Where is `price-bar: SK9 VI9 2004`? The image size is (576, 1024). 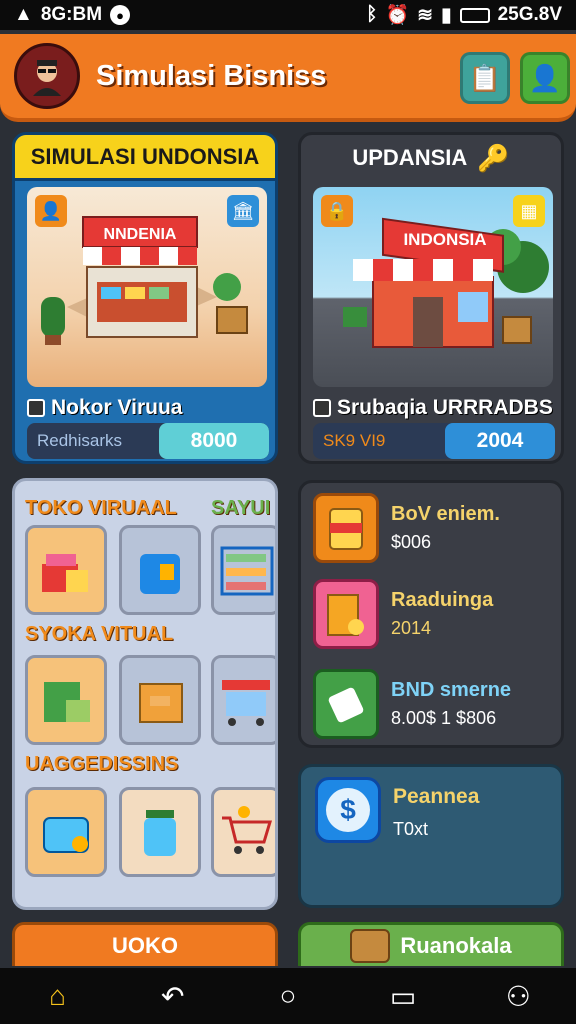 price-bar: SK9 VI9 2004 is located at coordinates (434, 441).